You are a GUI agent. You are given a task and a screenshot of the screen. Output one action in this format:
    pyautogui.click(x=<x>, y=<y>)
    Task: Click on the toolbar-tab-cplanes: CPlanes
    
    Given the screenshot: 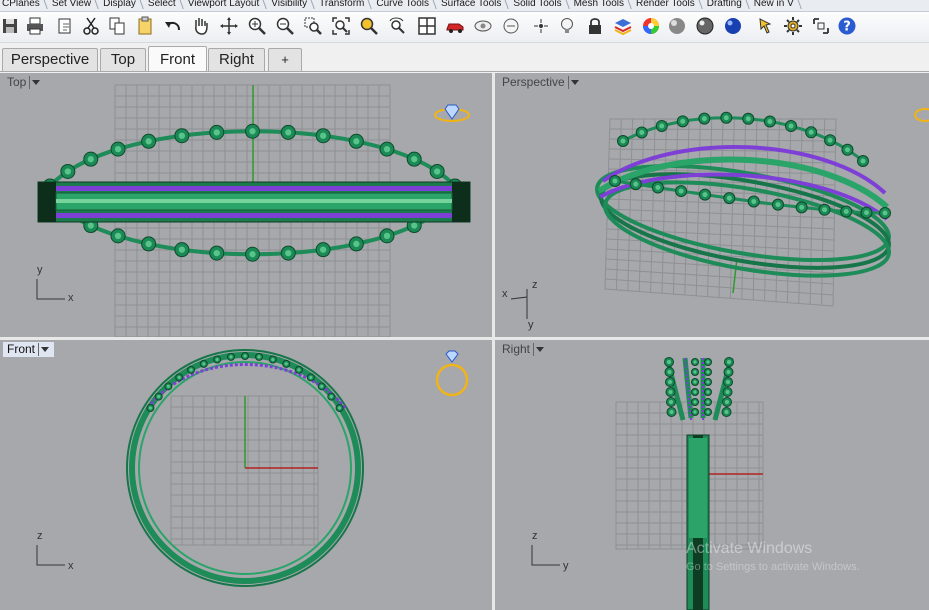 What is the action you would take?
    pyautogui.click(x=25, y=4)
    